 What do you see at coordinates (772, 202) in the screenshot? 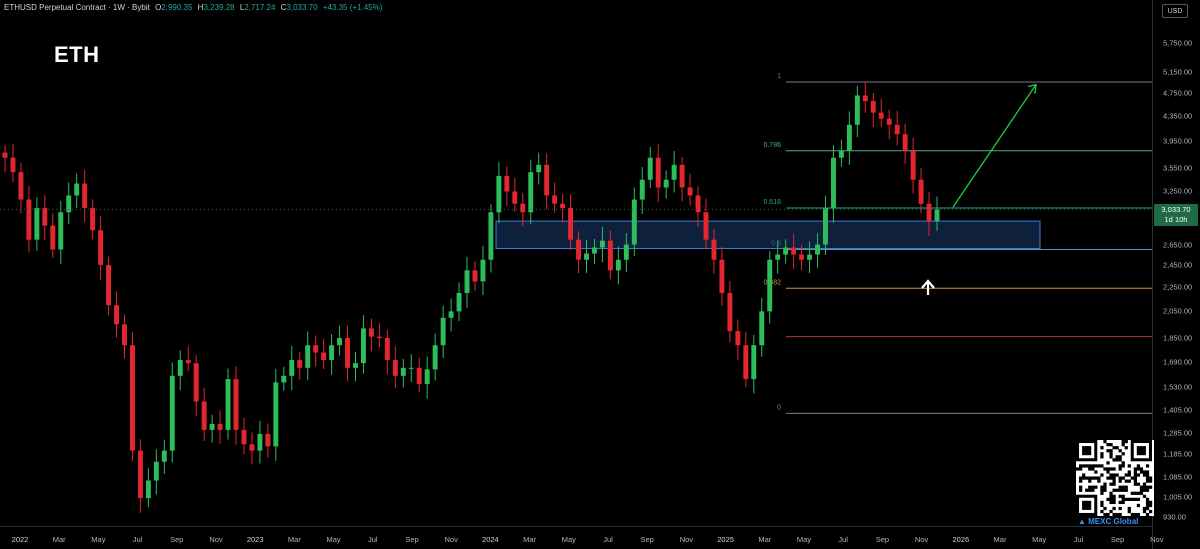
I see `fib-level-label: 0.618` at bounding box center [772, 202].